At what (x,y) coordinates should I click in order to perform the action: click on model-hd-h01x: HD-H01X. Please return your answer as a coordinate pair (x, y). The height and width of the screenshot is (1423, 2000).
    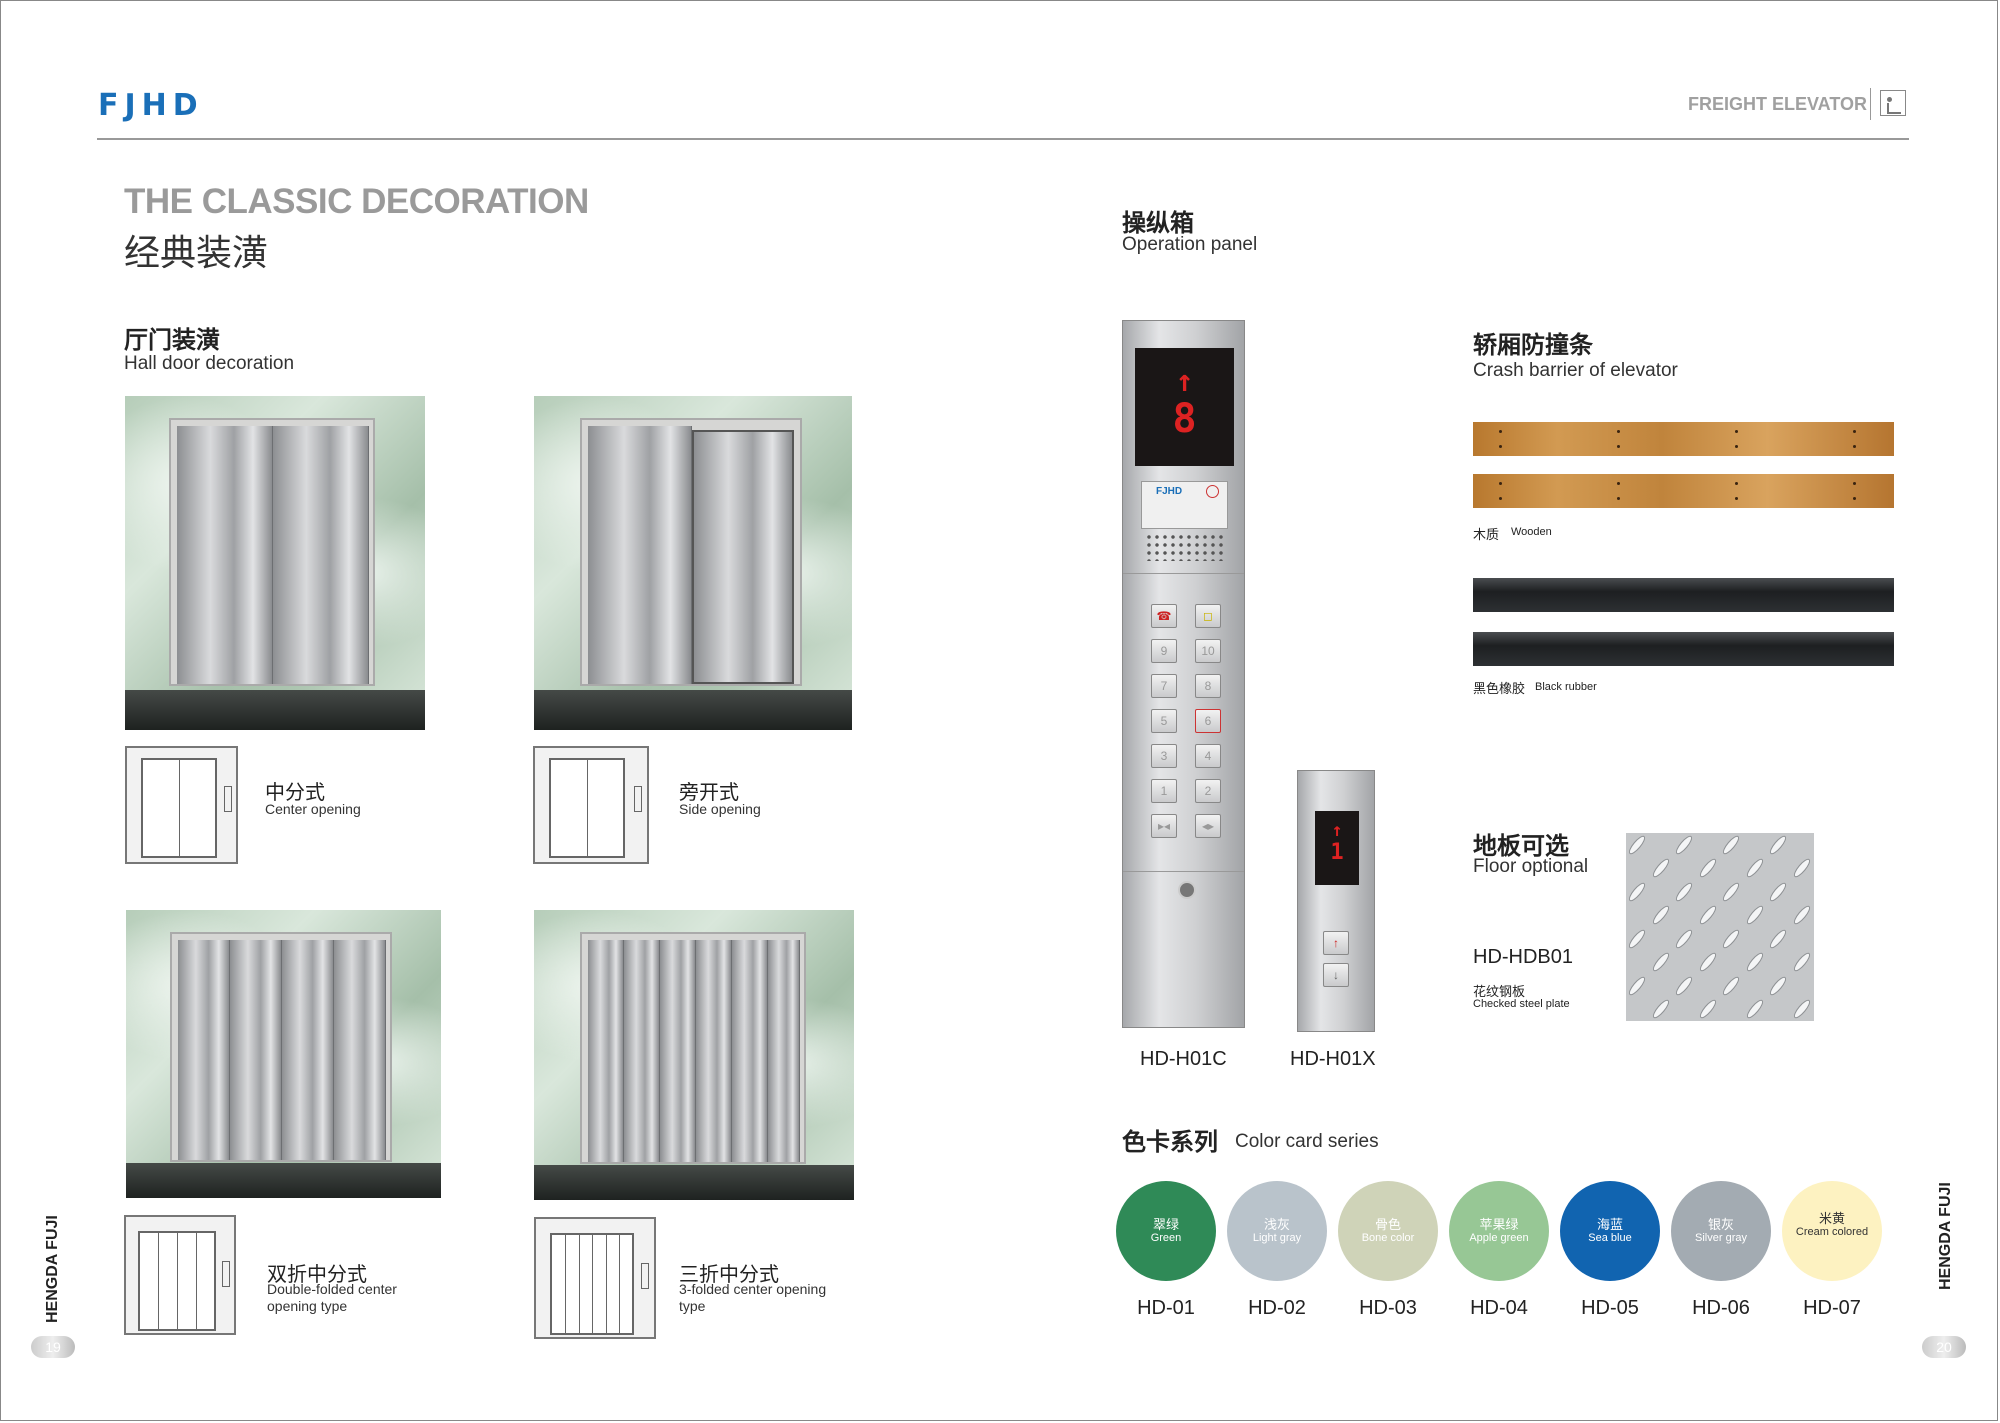
    Looking at the image, I should click on (1333, 1059).